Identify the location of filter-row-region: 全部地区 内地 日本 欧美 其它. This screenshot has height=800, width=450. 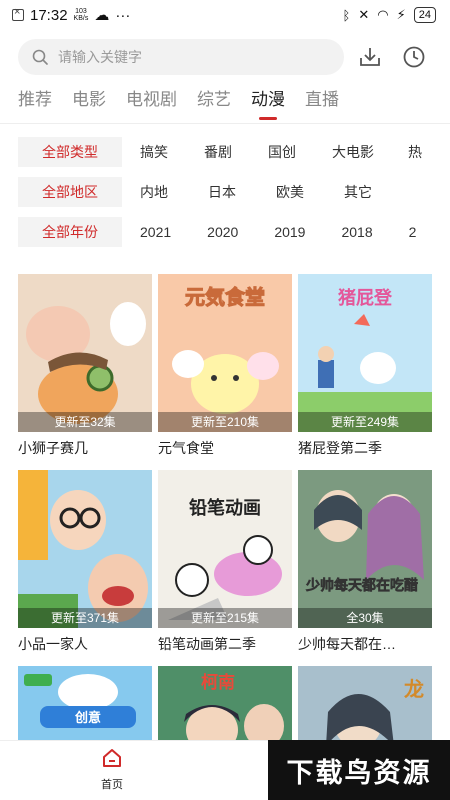
(234, 192).